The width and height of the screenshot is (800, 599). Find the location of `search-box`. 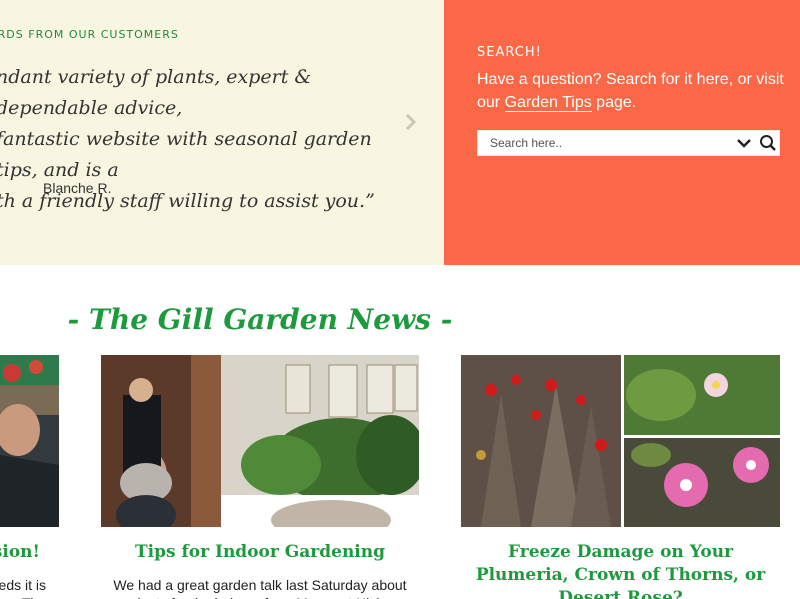

search-box is located at coordinates (628, 143).